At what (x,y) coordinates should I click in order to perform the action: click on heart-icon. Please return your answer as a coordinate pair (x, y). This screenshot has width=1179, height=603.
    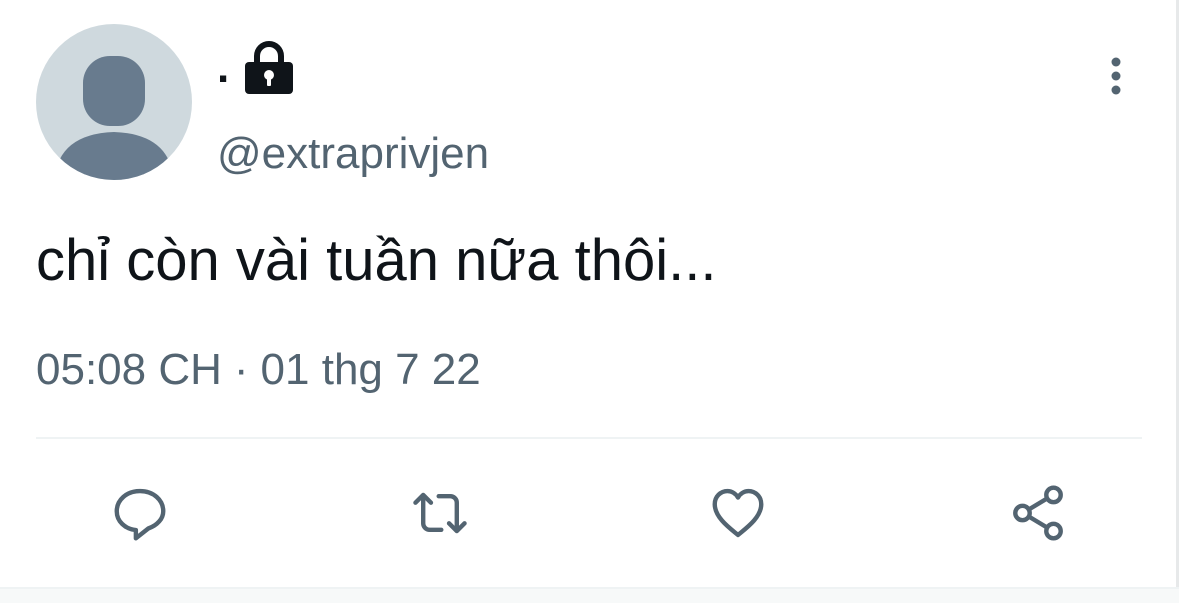
    Looking at the image, I should click on (738, 513).